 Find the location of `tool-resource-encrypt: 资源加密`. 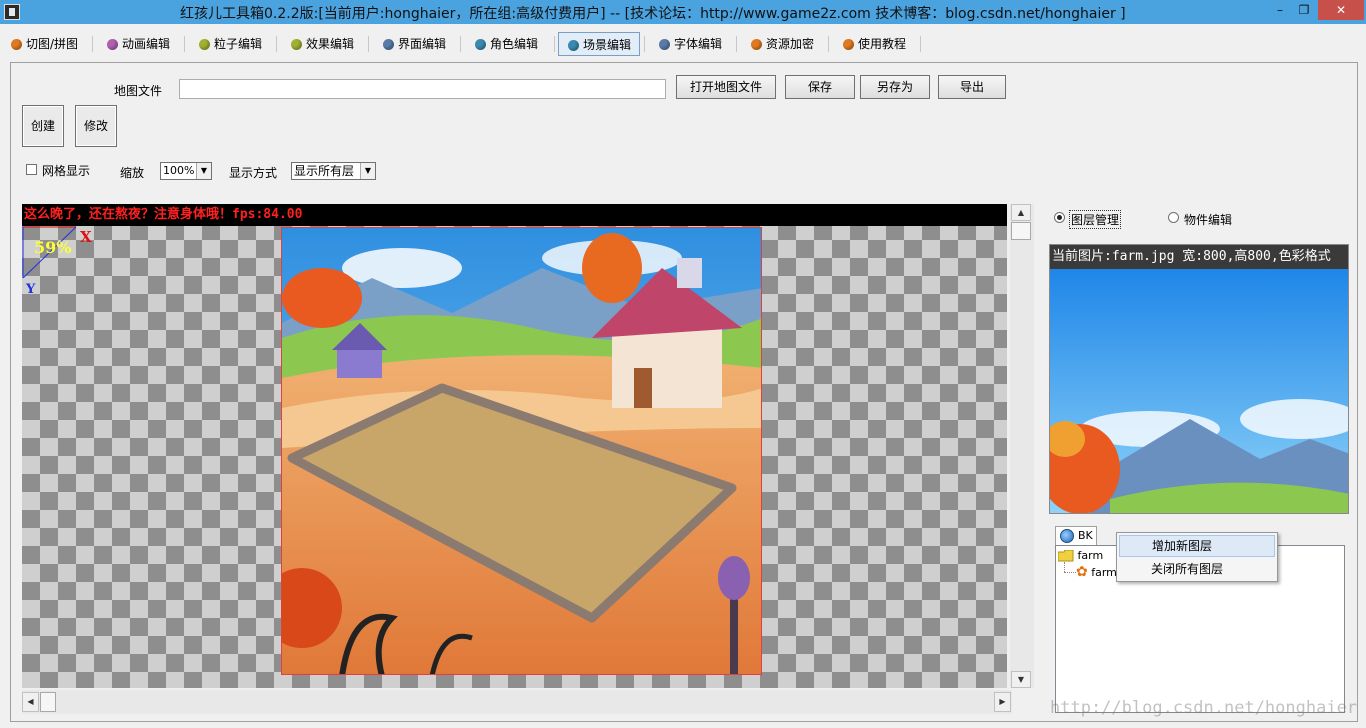

tool-resource-encrypt: 资源加密 is located at coordinates (784, 44).